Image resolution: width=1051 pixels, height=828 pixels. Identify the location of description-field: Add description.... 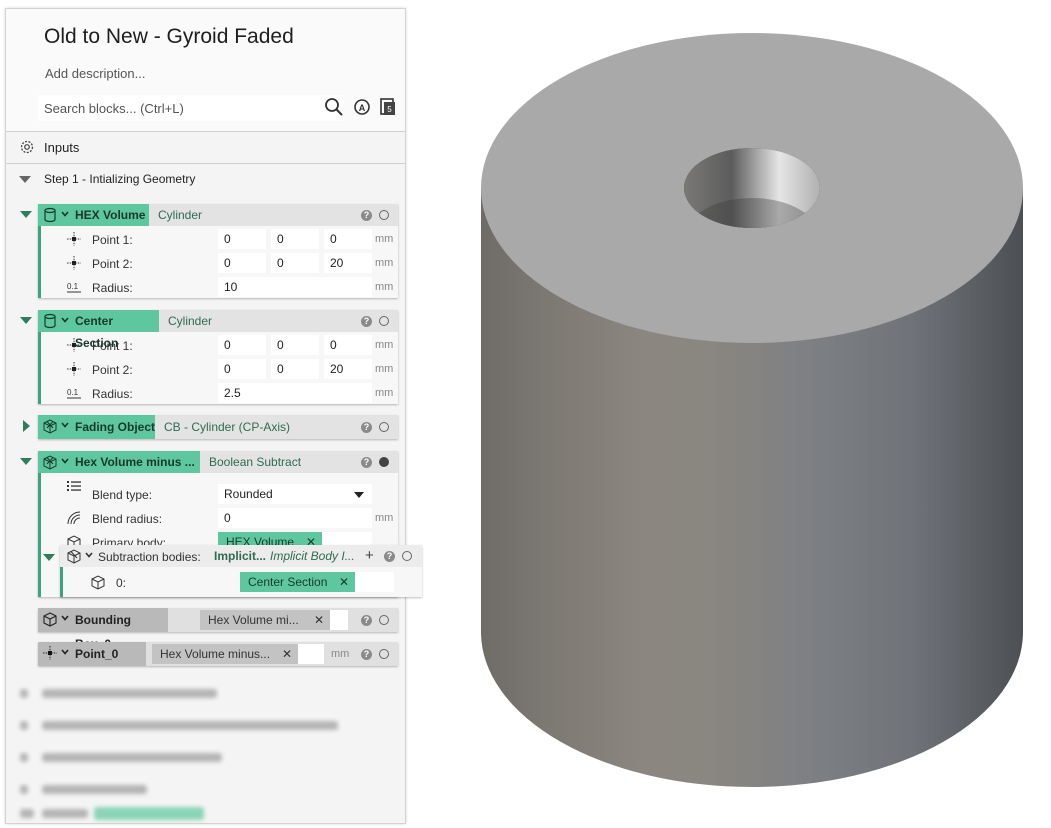
(95, 73).